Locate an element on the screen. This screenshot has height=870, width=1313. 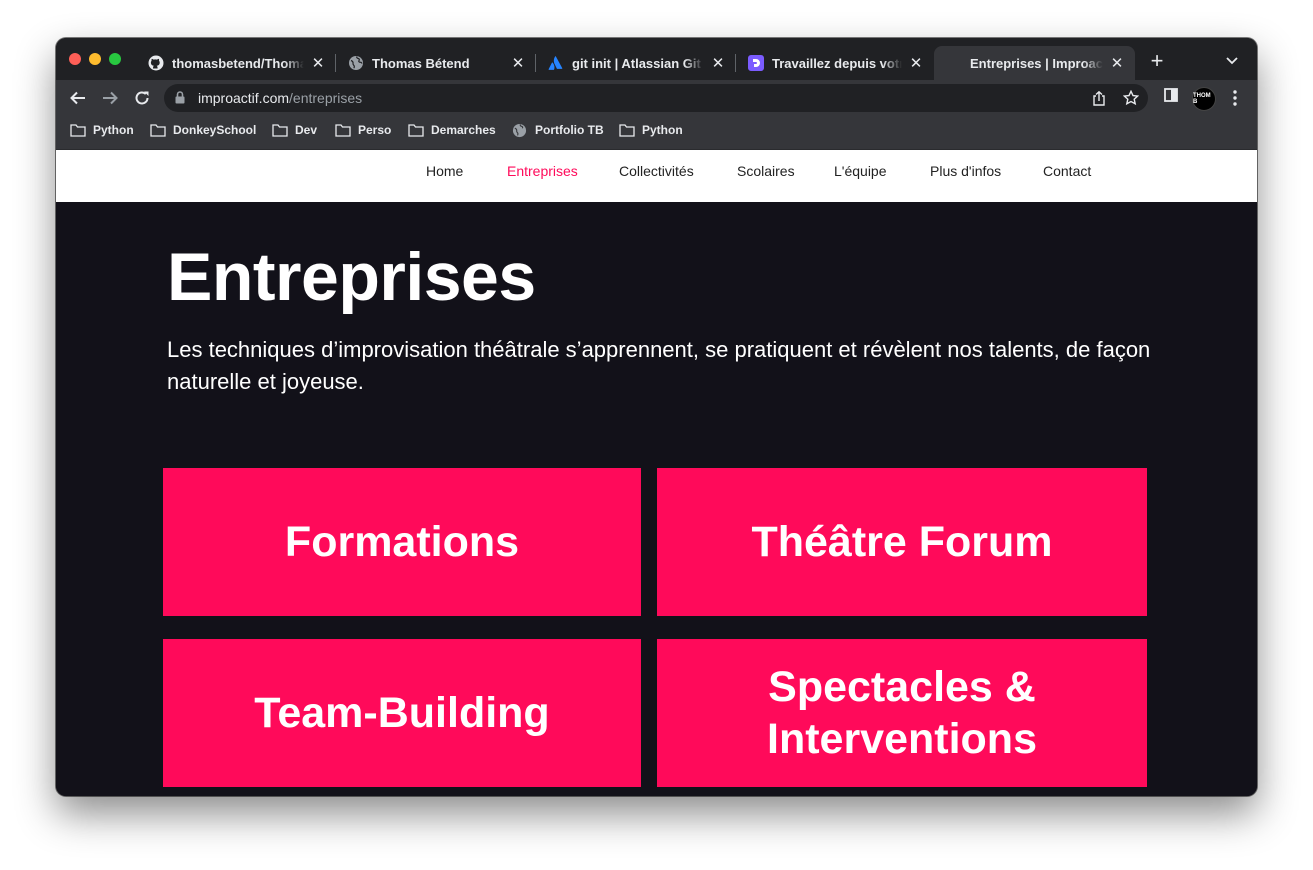
github-icon is located at coordinates (156, 63).